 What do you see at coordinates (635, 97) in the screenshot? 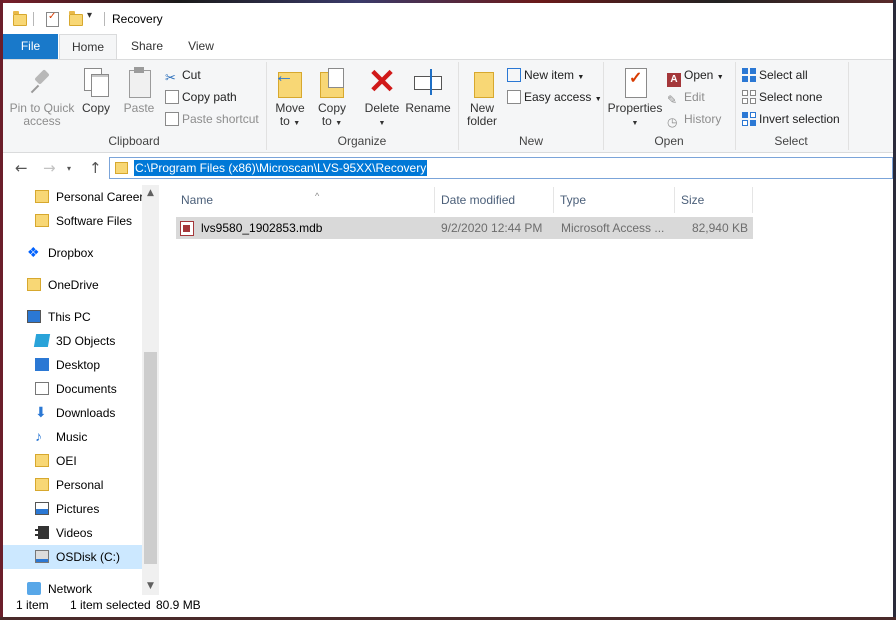
I see `properties-button: Properties ▼` at bounding box center [635, 97].